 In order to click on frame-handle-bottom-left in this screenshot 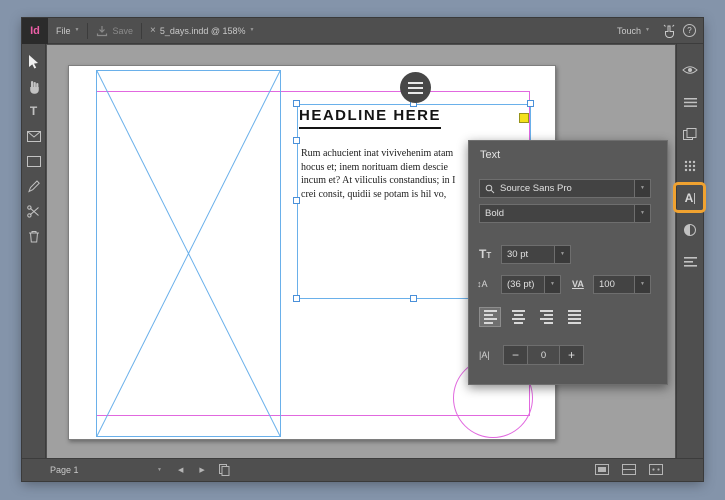, I will do `click(296, 298)`.